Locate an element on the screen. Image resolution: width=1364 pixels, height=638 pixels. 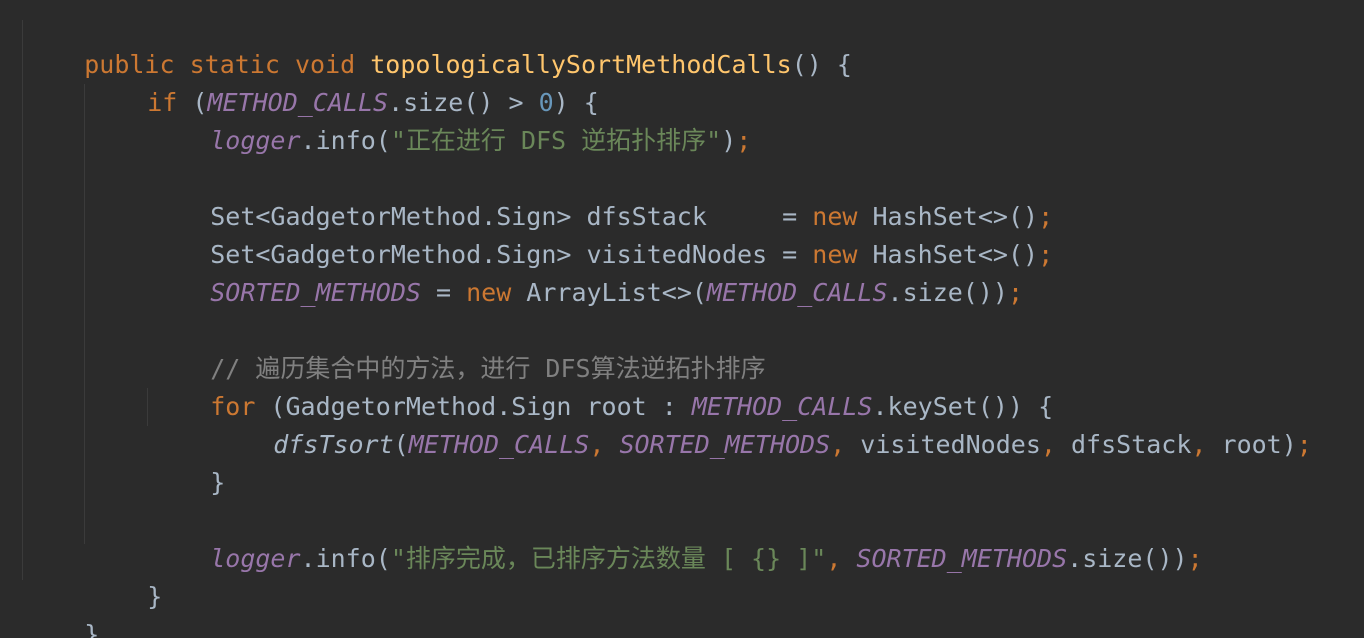
string-literal: "正在进行 DFS 逆拓扑排序" is located at coordinates (556, 140).